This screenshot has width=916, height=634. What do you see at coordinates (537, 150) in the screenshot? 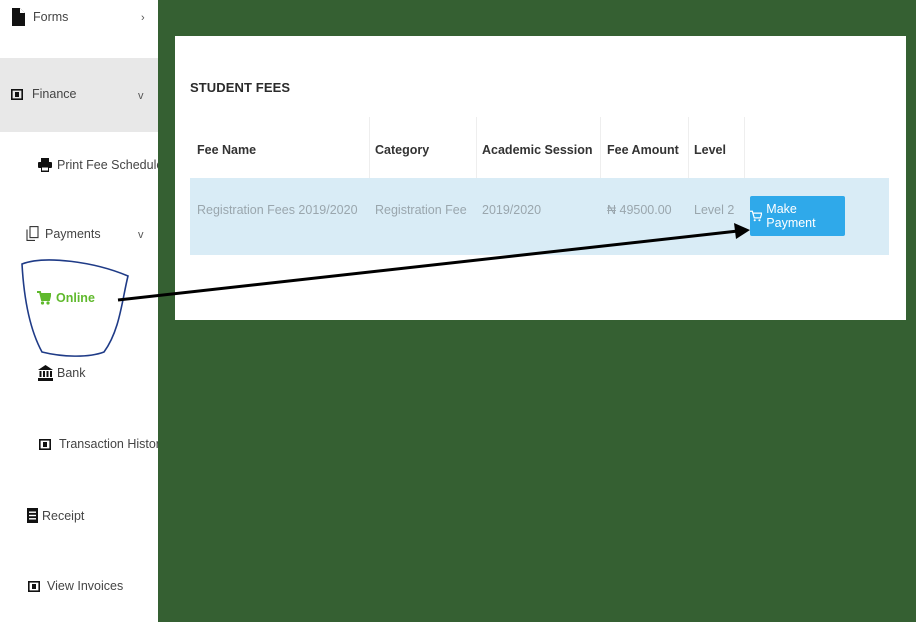
I see `column-header-academic-session: Academic Session` at bounding box center [537, 150].